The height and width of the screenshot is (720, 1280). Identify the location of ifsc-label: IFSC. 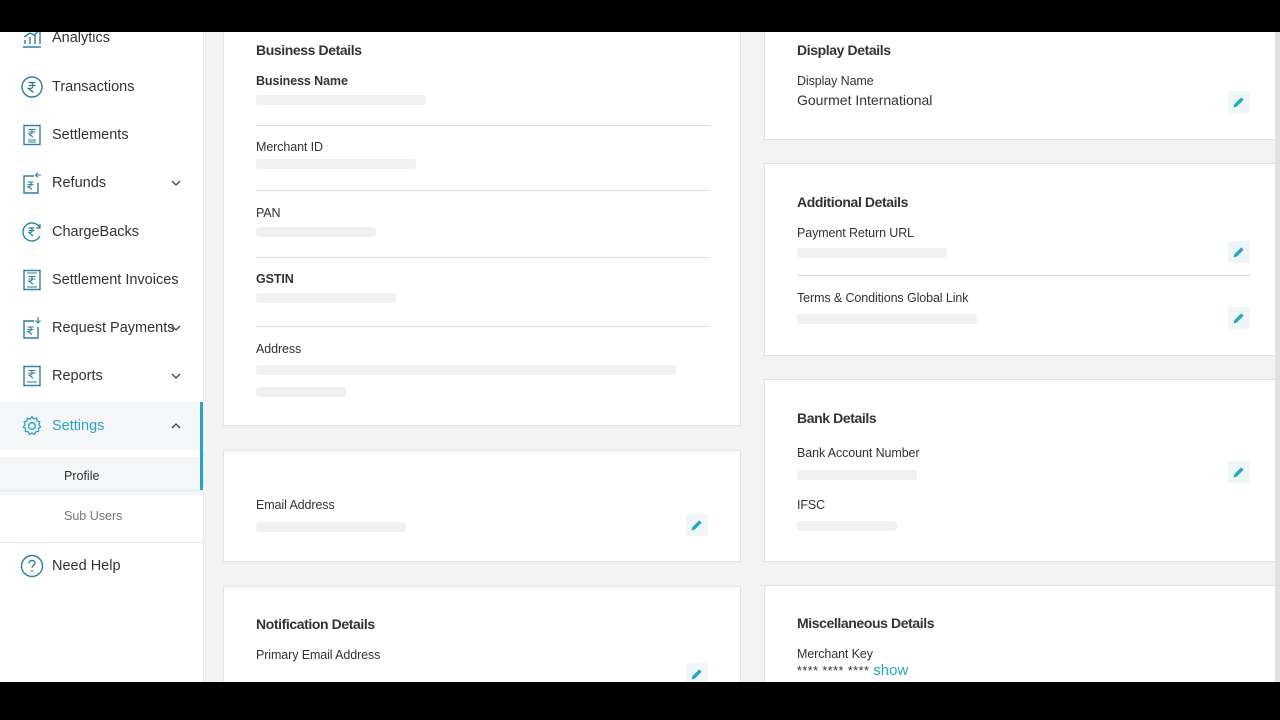
(811, 505).